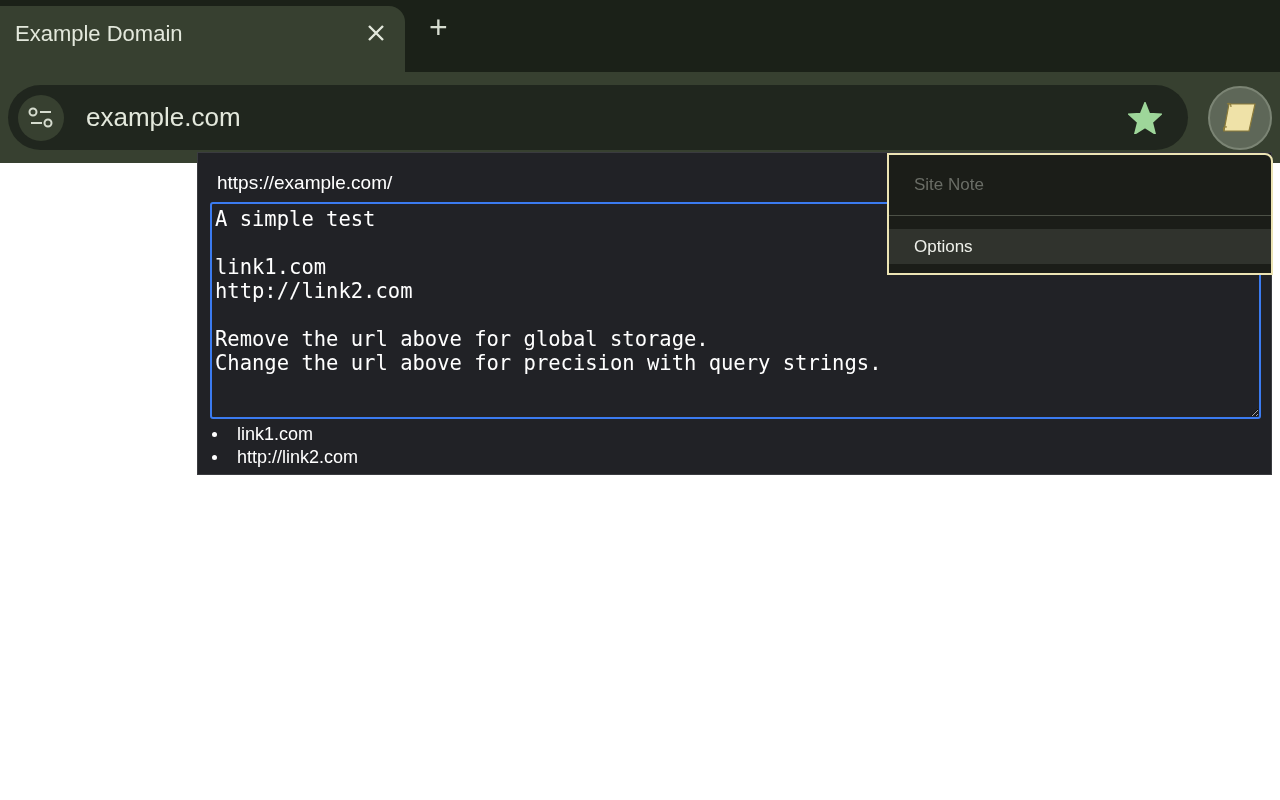 This screenshot has height=800, width=1280. I want to click on new-tab-button: +, so click(438, 30).